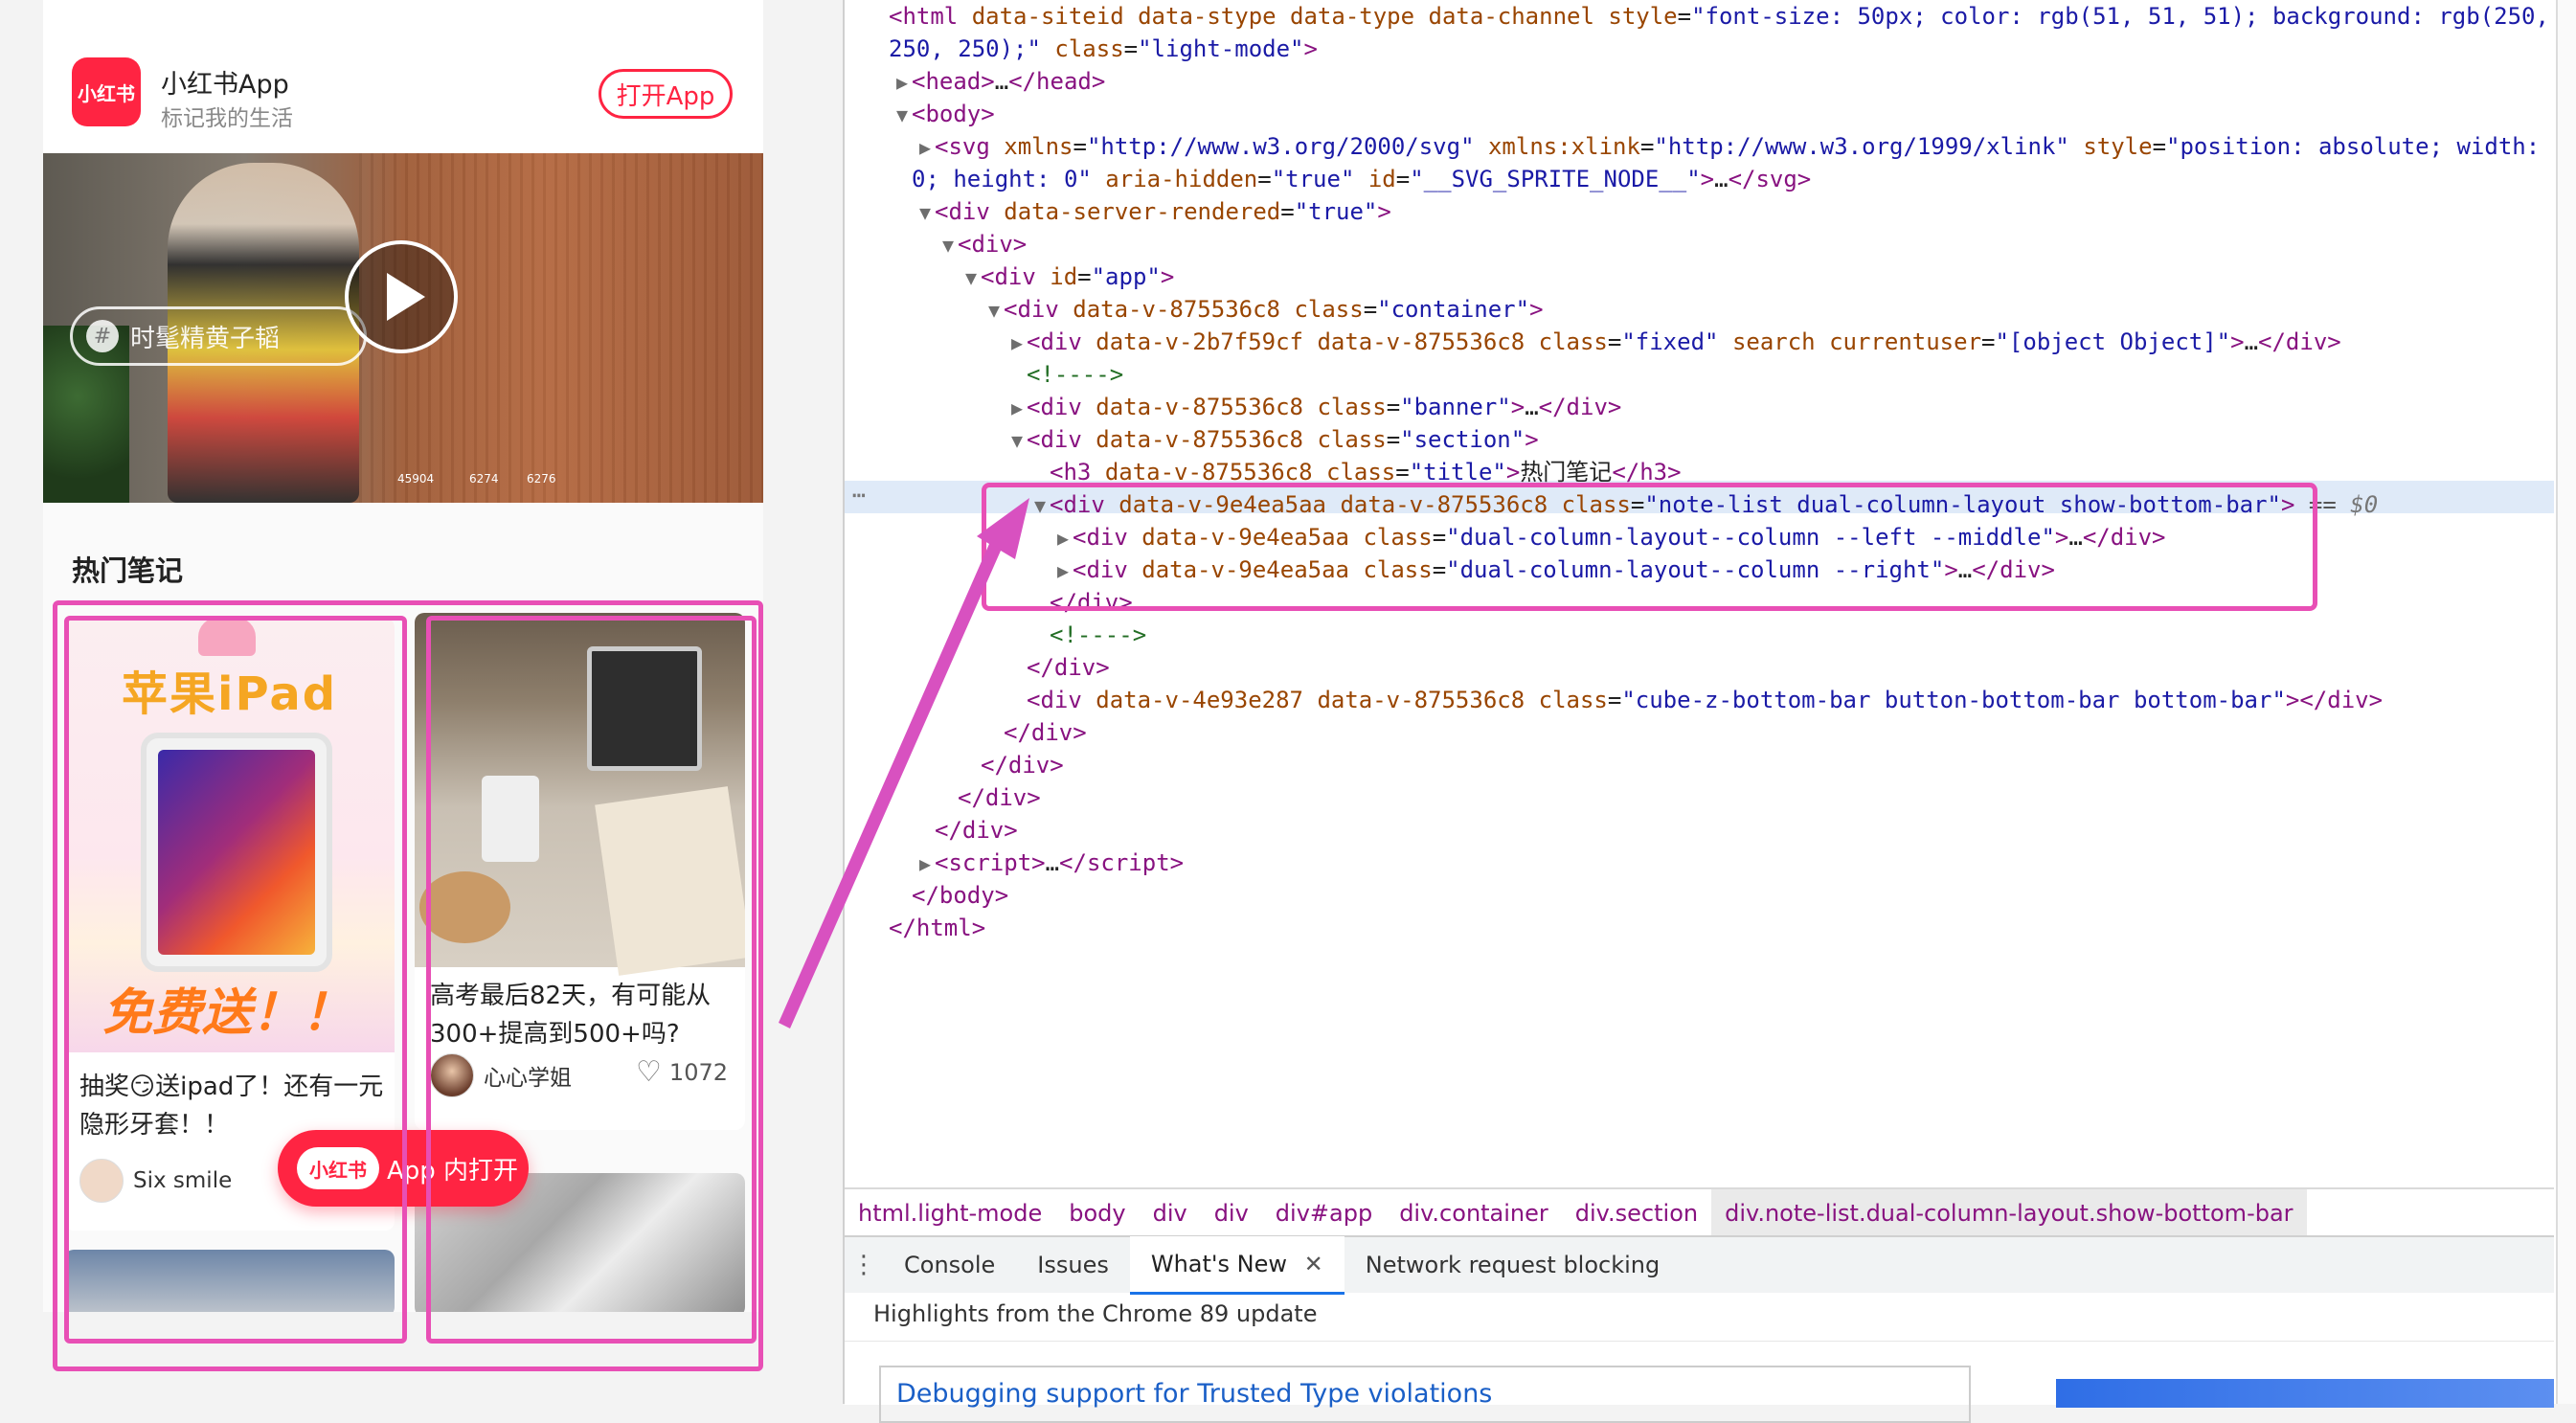 The width and height of the screenshot is (2576, 1423). I want to click on note-author: Six smile, so click(155, 1181).